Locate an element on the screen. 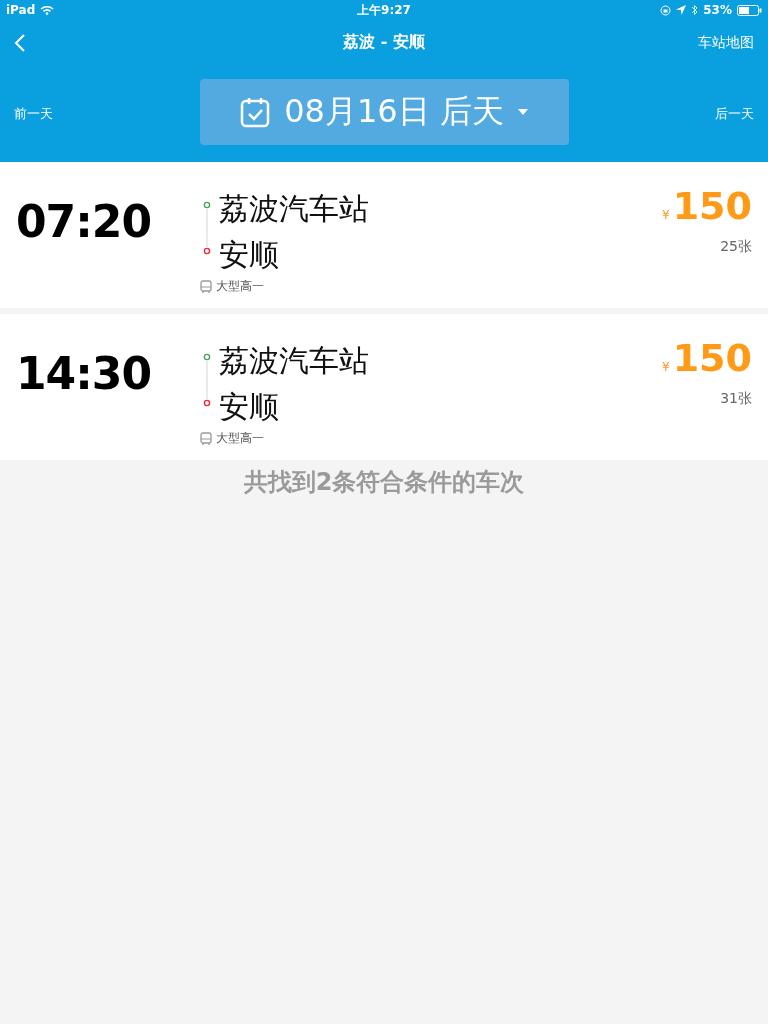 The height and width of the screenshot is (1024, 768). trip-card: 14:30 荔波汽车站 安顺 大型高一 ¥150 31张 is located at coordinates (384, 387).